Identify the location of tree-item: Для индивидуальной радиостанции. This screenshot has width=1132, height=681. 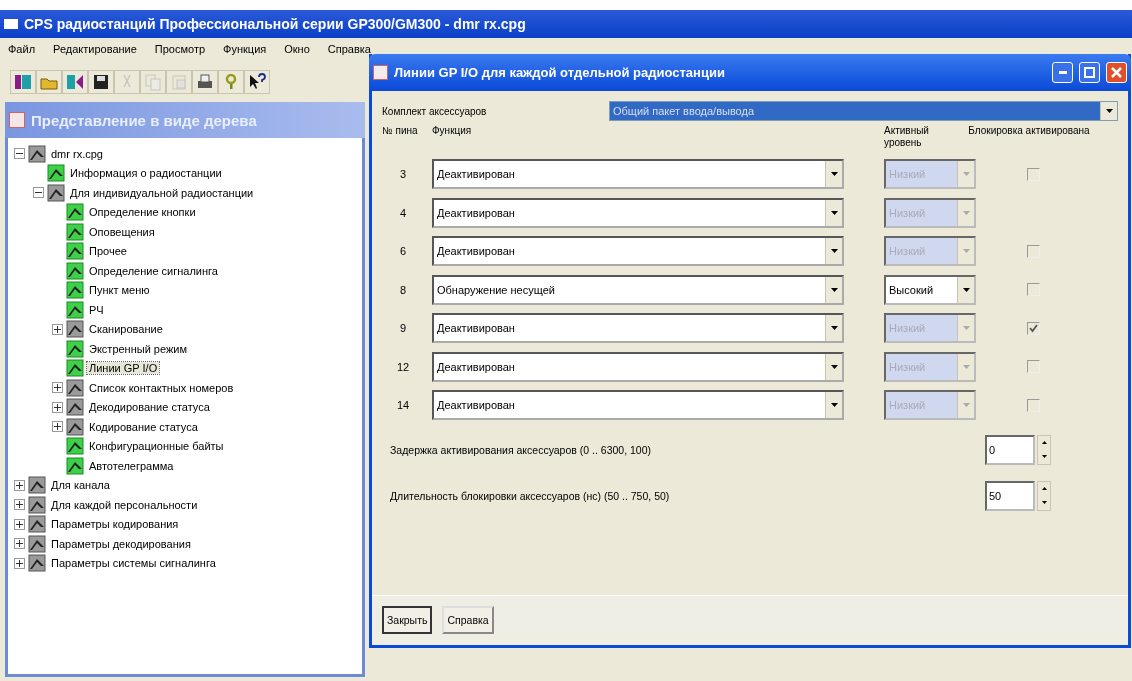
(162, 192).